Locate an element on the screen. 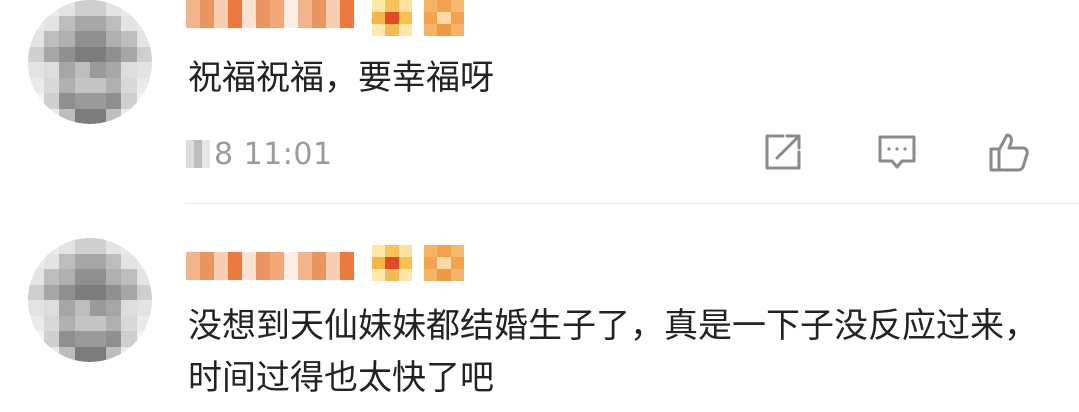 The width and height of the screenshot is (1079, 412). thumbs-up-icon is located at coordinates (1009, 154).